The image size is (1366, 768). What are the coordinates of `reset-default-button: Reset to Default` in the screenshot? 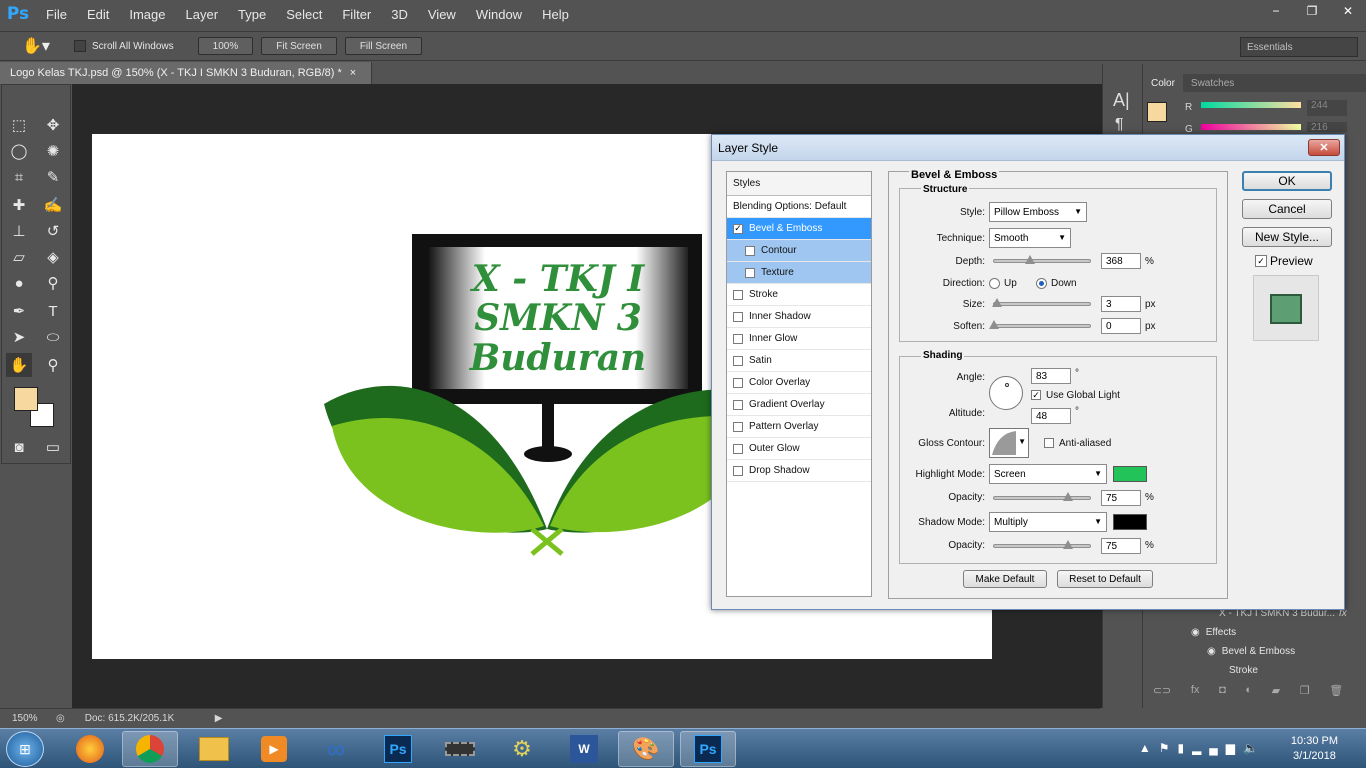 It's located at (1105, 579).